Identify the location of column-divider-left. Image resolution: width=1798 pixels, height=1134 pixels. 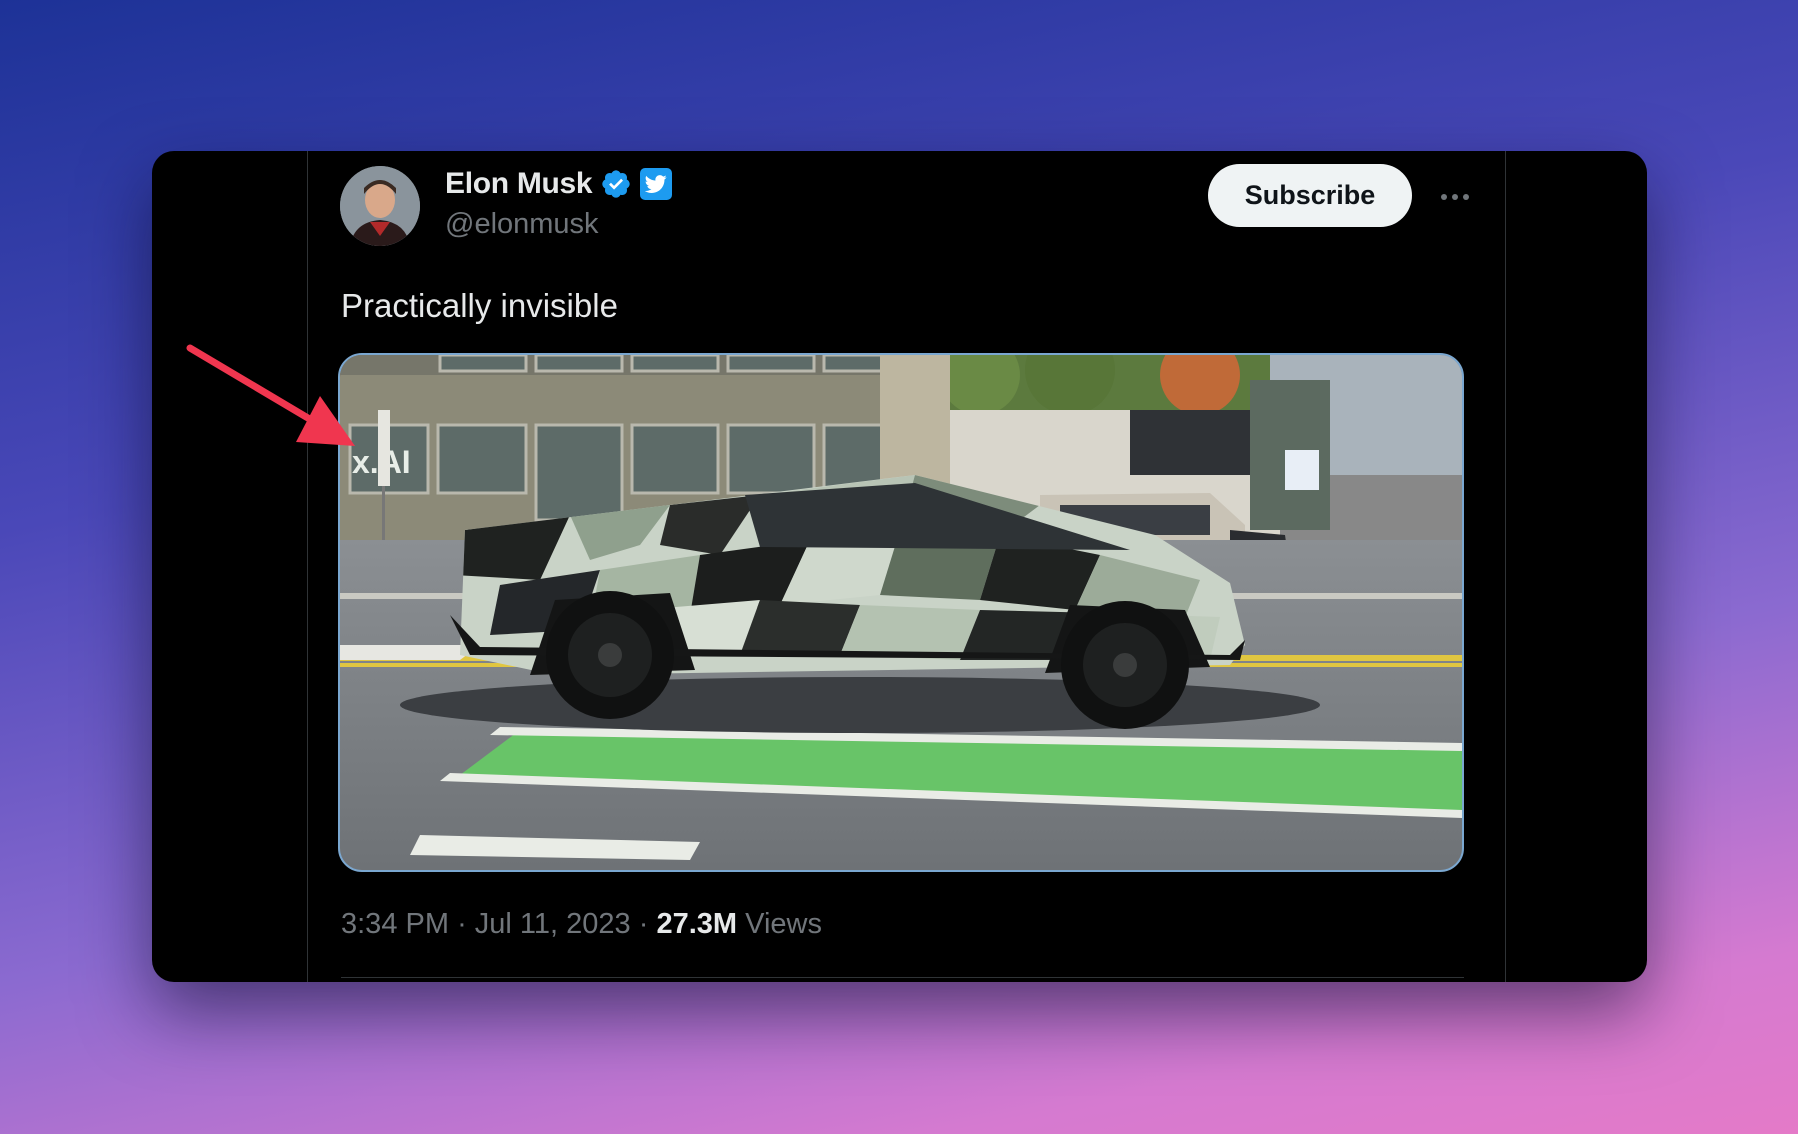
(307, 566).